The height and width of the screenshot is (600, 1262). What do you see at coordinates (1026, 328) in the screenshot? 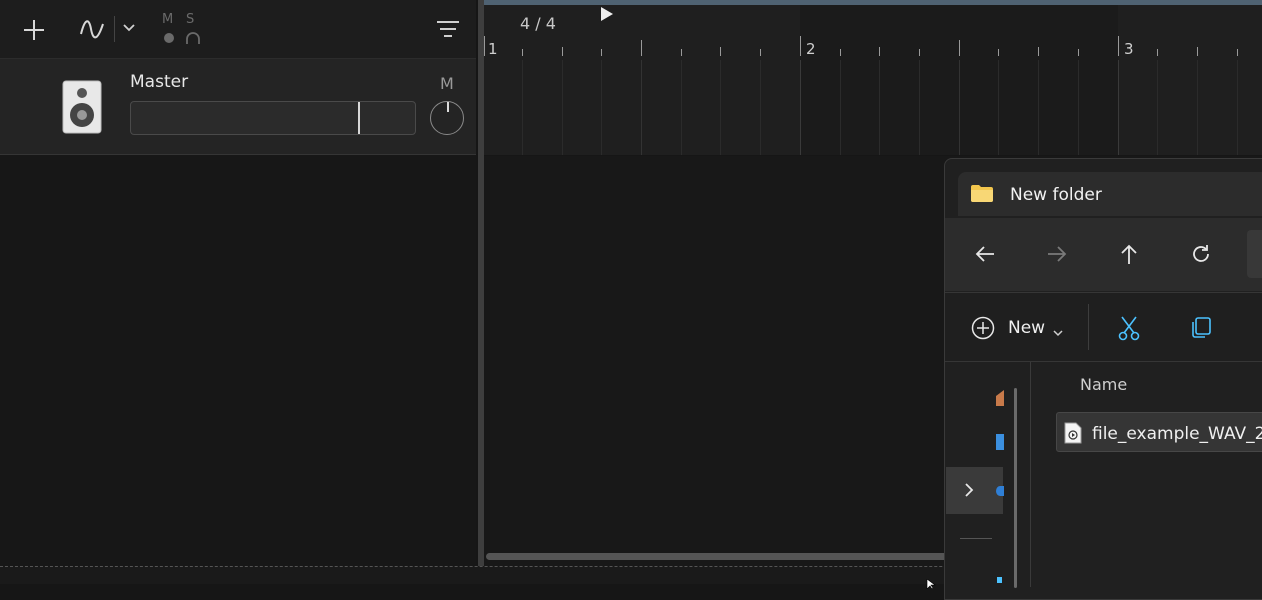
I see `new-button: New` at bounding box center [1026, 328].